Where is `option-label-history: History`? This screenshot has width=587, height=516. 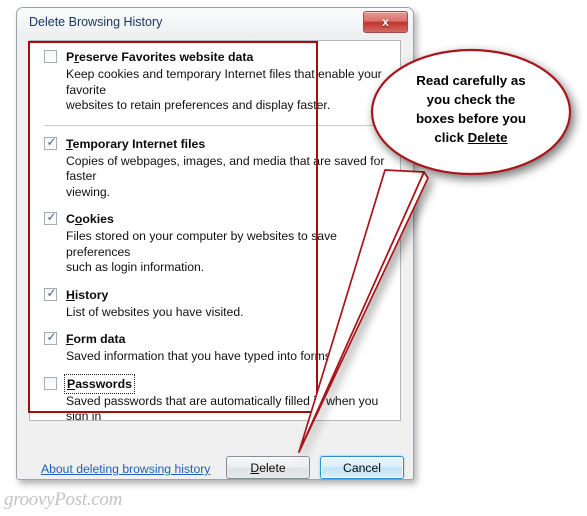
option-label-history: History is located at coordinates (87, 295).